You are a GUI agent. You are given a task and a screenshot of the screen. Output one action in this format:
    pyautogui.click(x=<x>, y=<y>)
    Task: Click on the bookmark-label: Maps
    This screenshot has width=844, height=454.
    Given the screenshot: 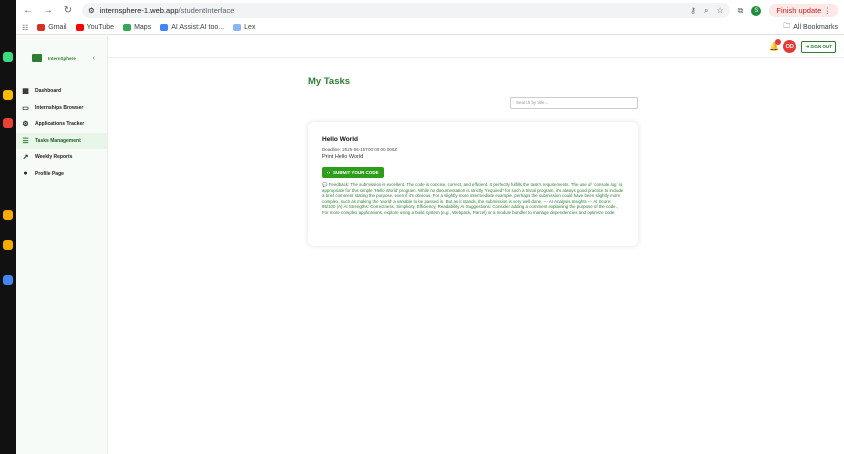 What is the action you would take?
    pyautogui.click(x=143, y=27)
    